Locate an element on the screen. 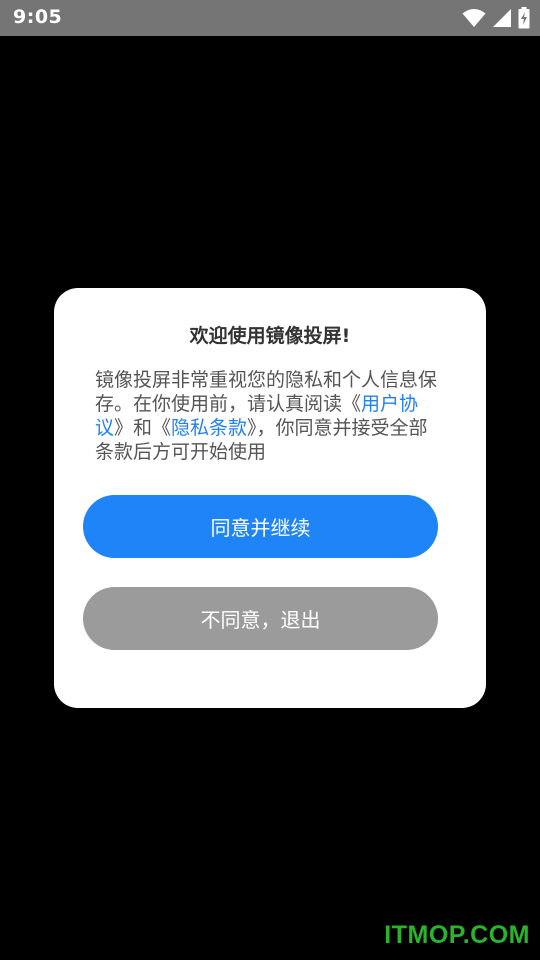 The height and width of the screenshot is (960, 540). wifi-icon is located at coordinates (474, 18).